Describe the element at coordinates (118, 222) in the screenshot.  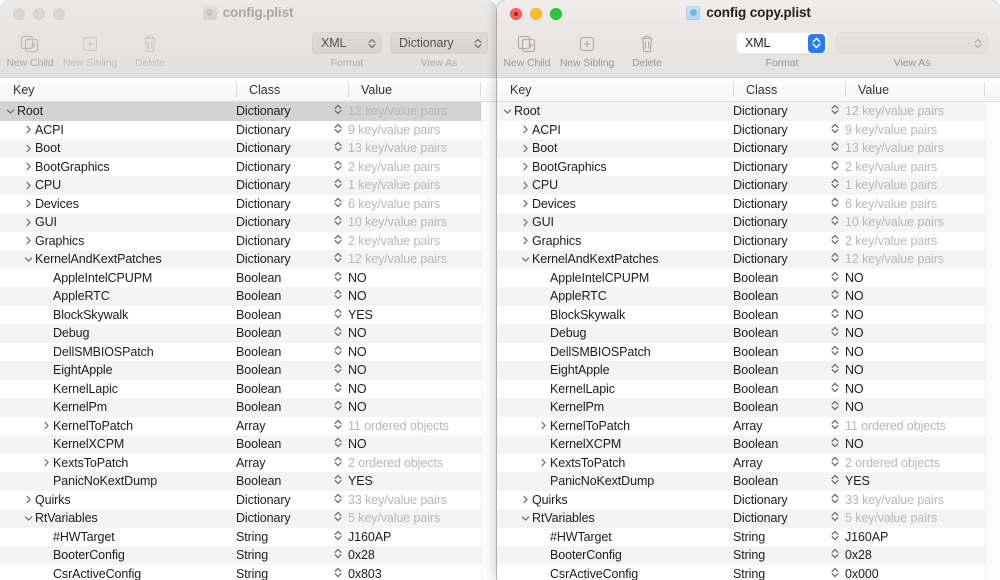
I see `row-key-cell: GUI` at that location.